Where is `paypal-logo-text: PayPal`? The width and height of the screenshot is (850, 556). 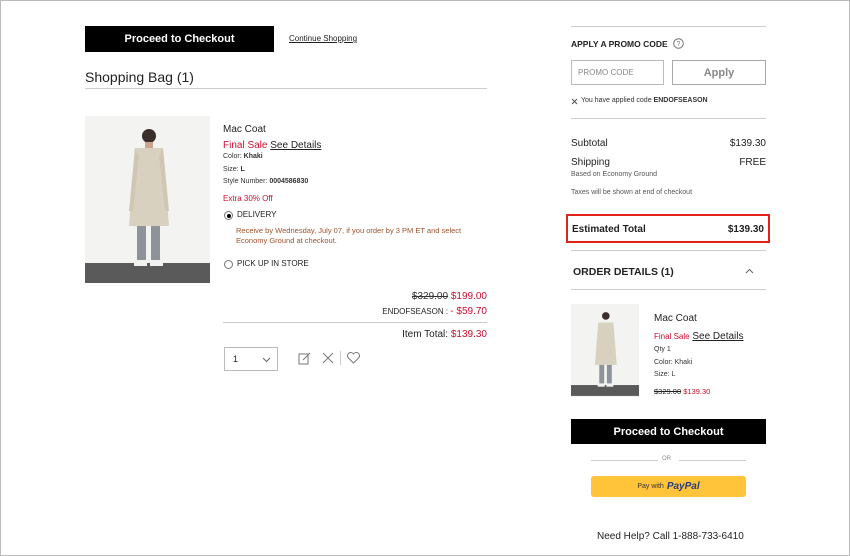
paypal-logo-text: PayPal is located at coordinates (683, 486).